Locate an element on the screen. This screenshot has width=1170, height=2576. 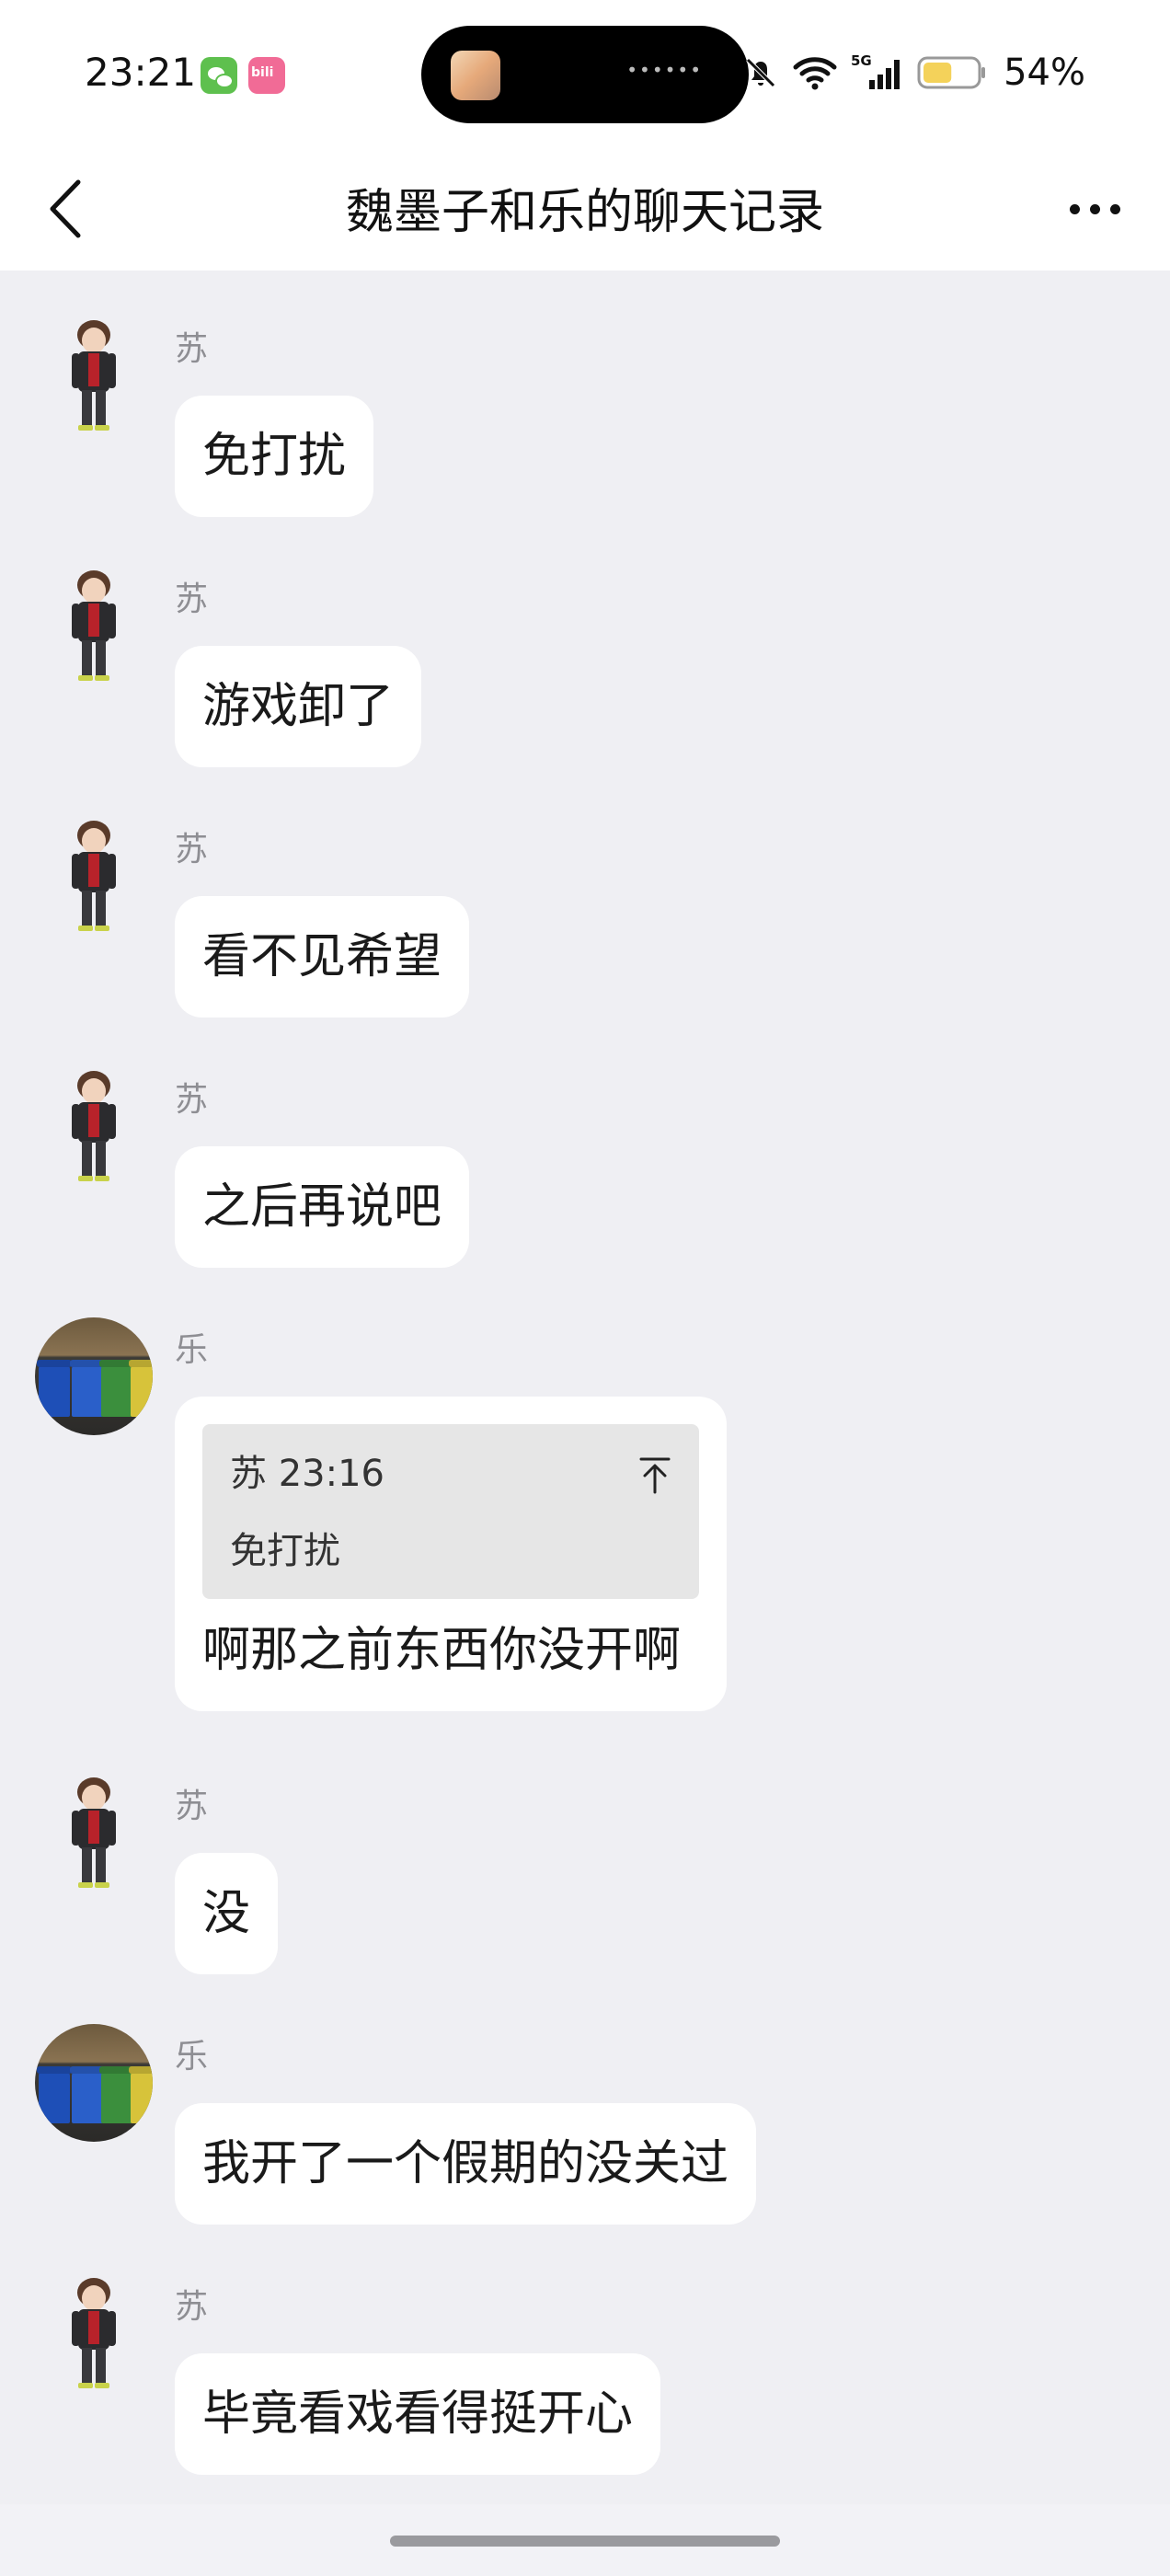
message-item: 苏 免打扰 is located at coordinates (585, 395).